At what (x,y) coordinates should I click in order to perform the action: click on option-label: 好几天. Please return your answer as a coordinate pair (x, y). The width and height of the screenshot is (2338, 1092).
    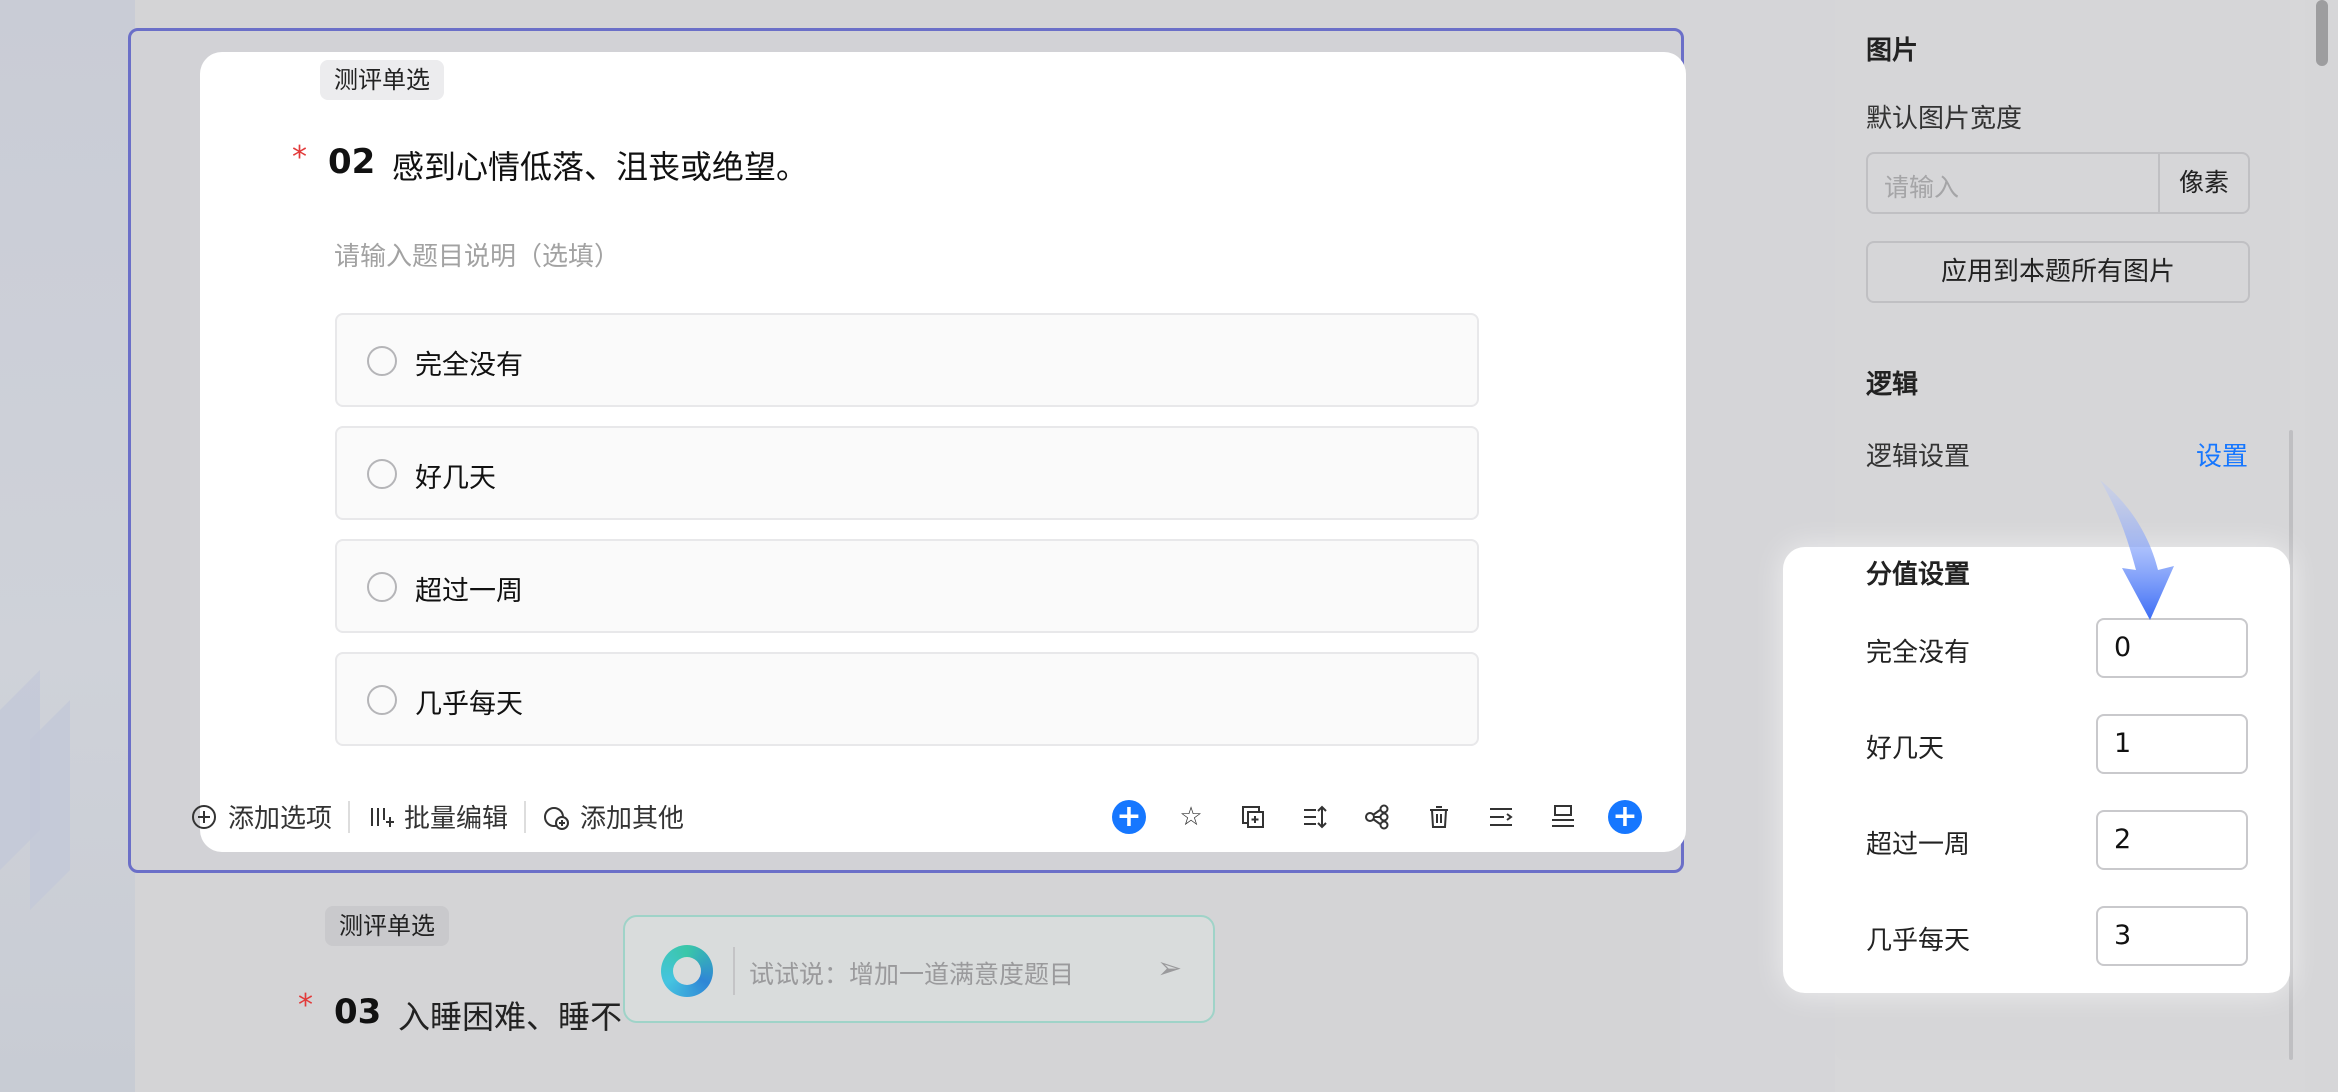
    Looking at the image, I should click on (455, 475).